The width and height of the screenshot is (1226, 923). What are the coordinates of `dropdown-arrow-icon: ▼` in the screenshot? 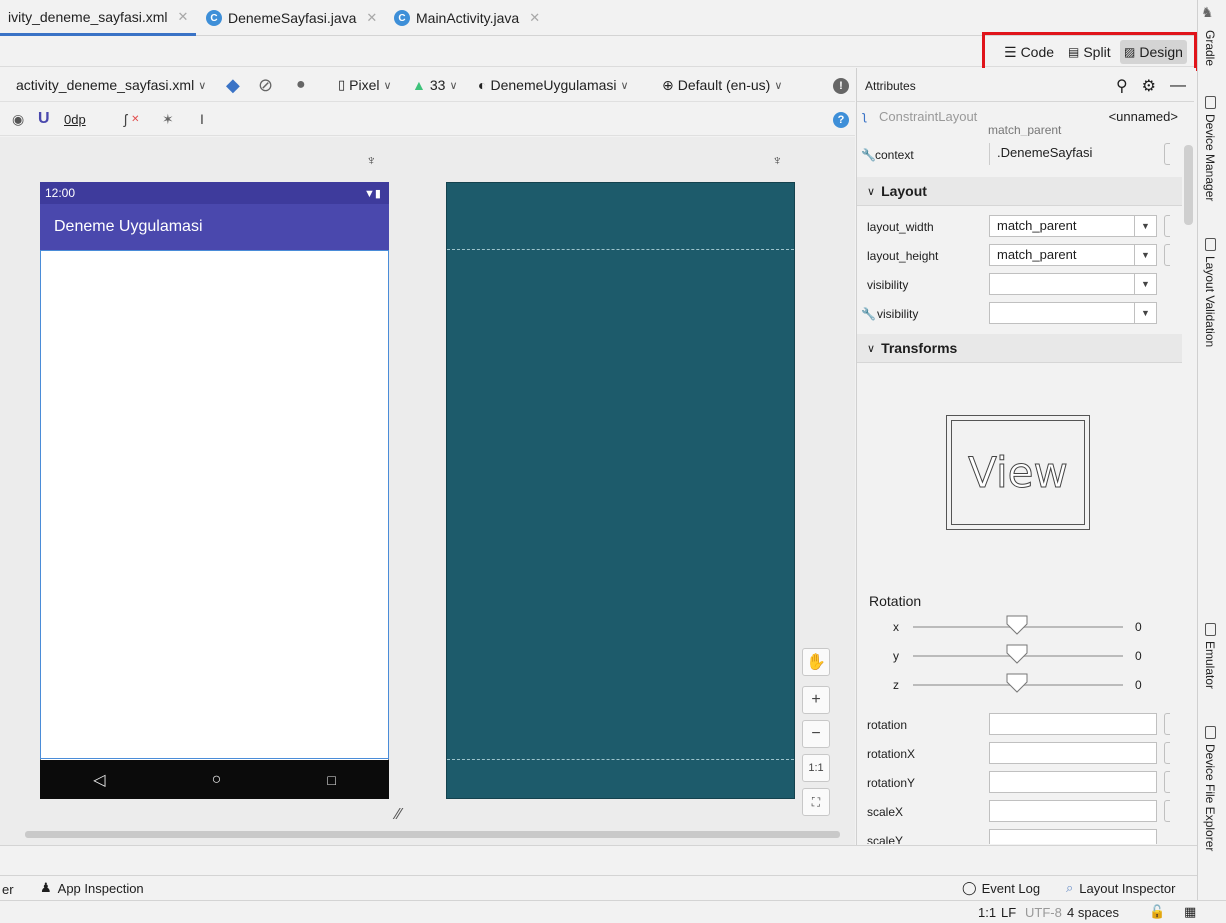 It's located at (1145, 284).